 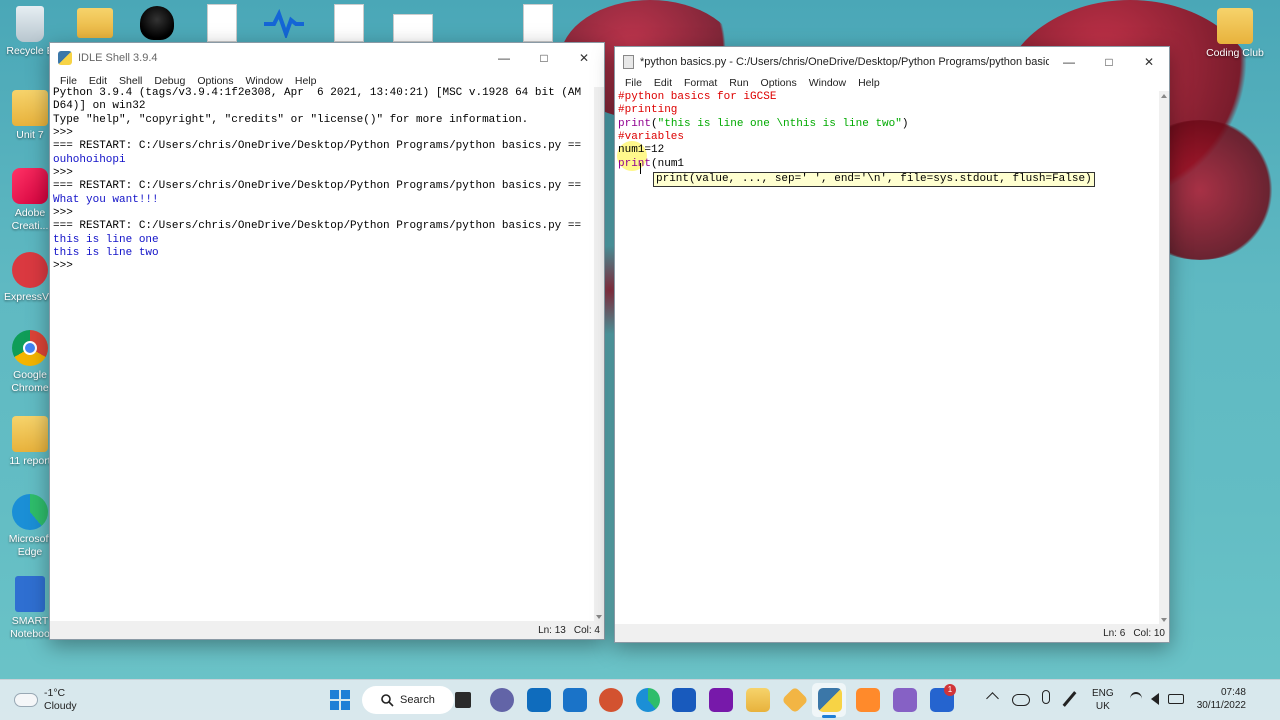 What do you see at coordinates (830, 700) in the screenshot?
I see `python-idle-icon` at bounding box center [830, 700].